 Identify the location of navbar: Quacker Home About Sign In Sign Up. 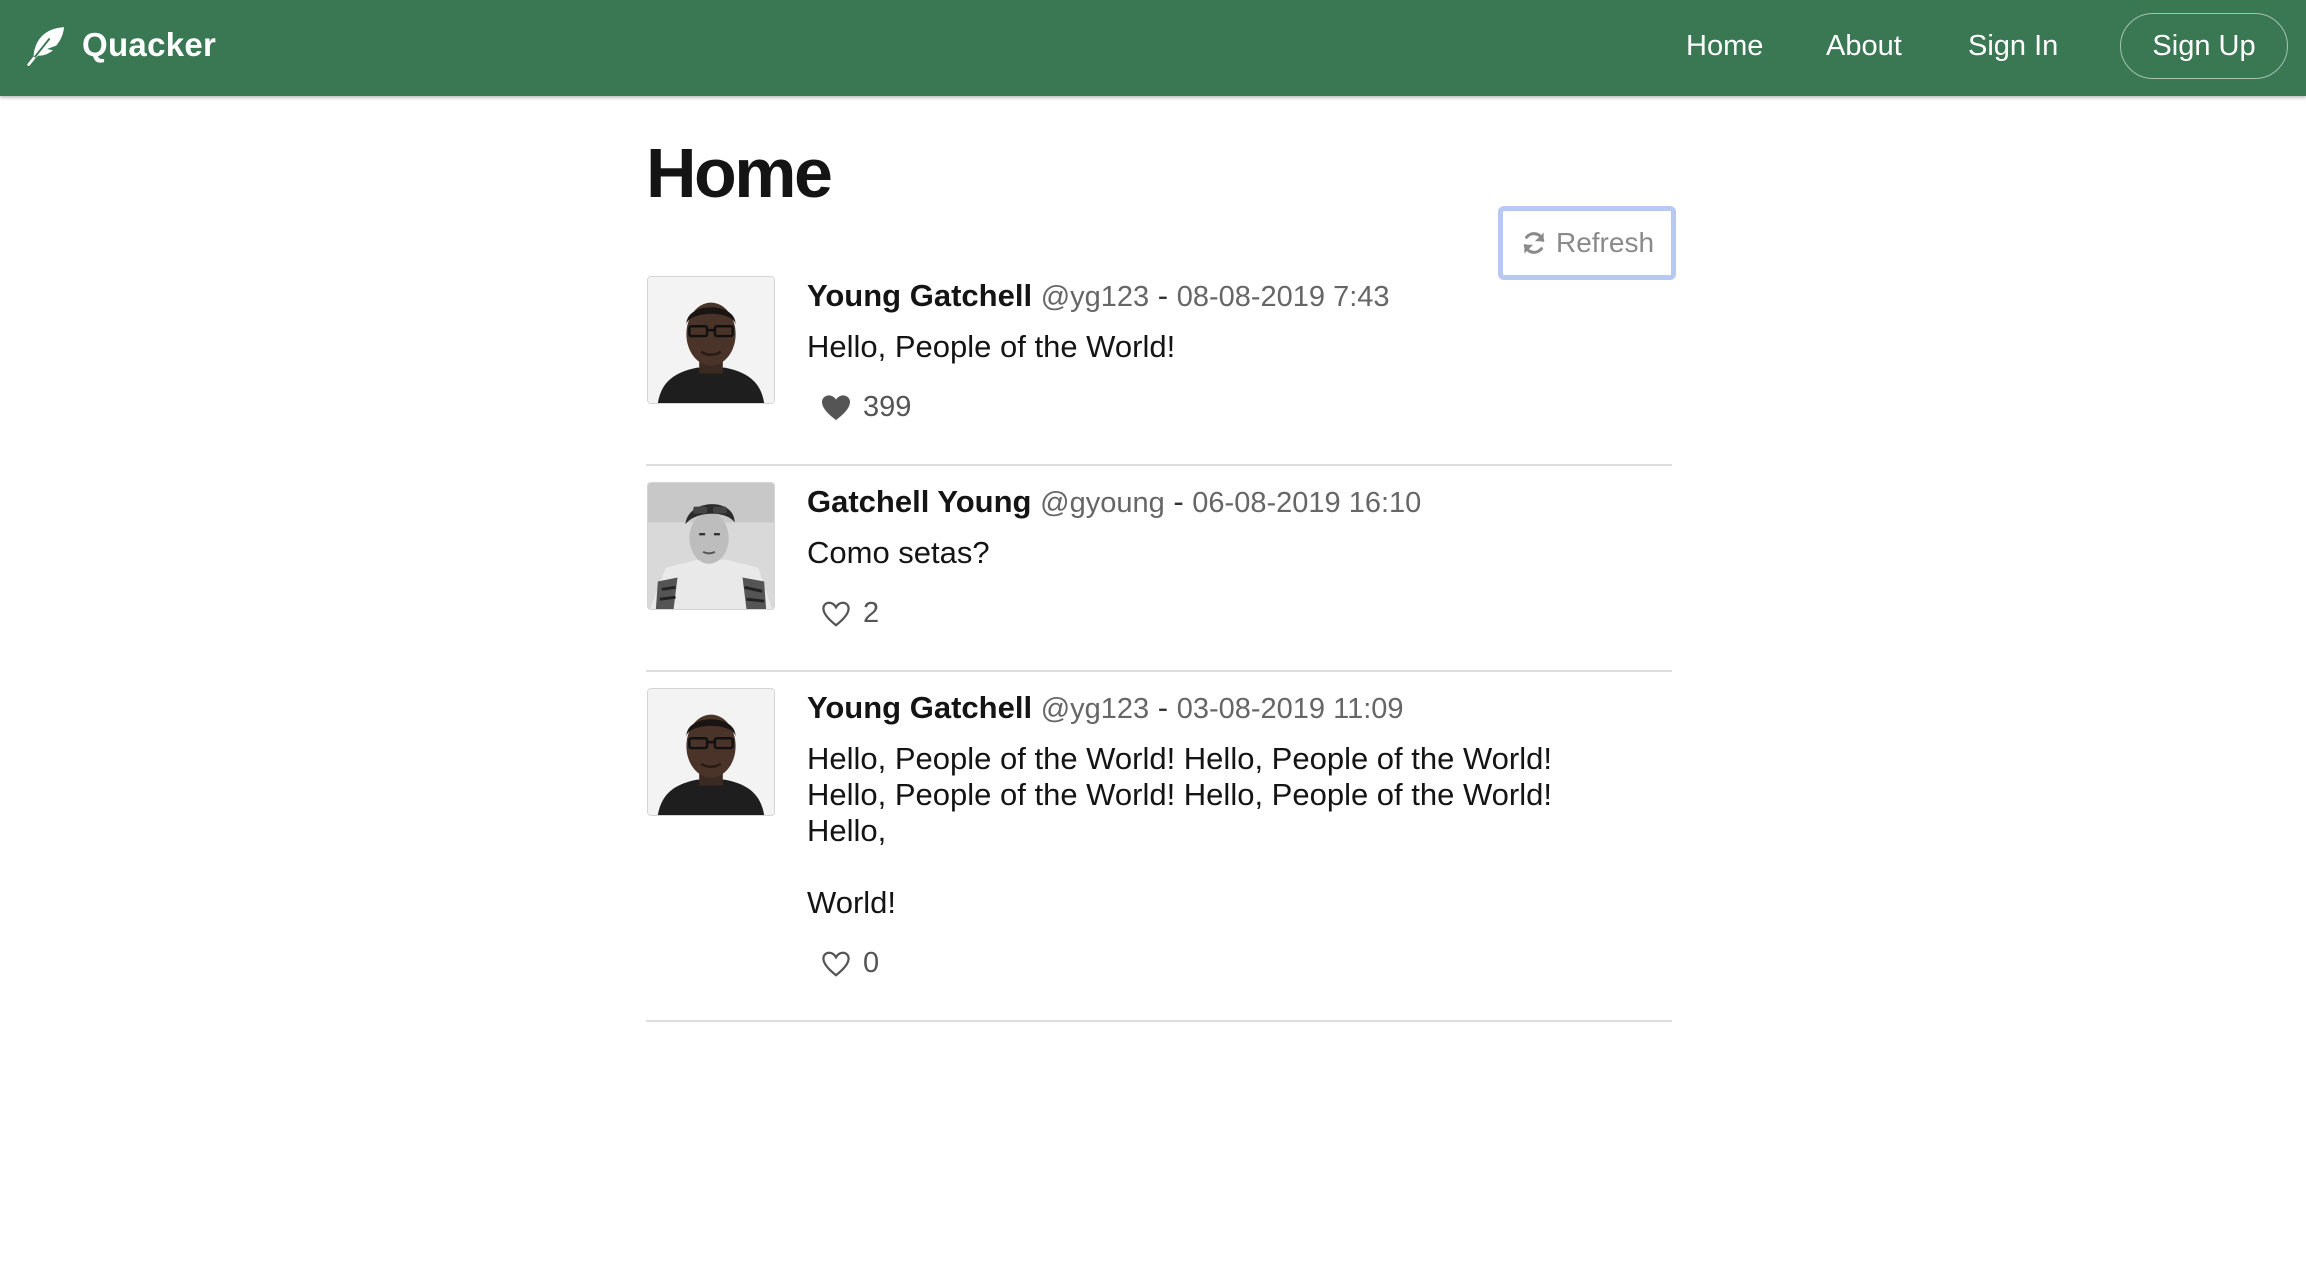
(1153, 48).